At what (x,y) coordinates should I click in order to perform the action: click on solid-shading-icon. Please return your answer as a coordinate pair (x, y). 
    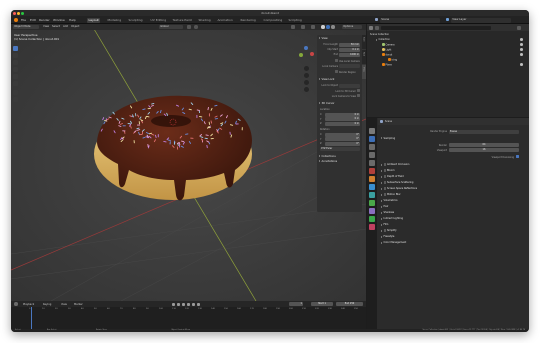
    Looking at the image, I should click on (323, 27).